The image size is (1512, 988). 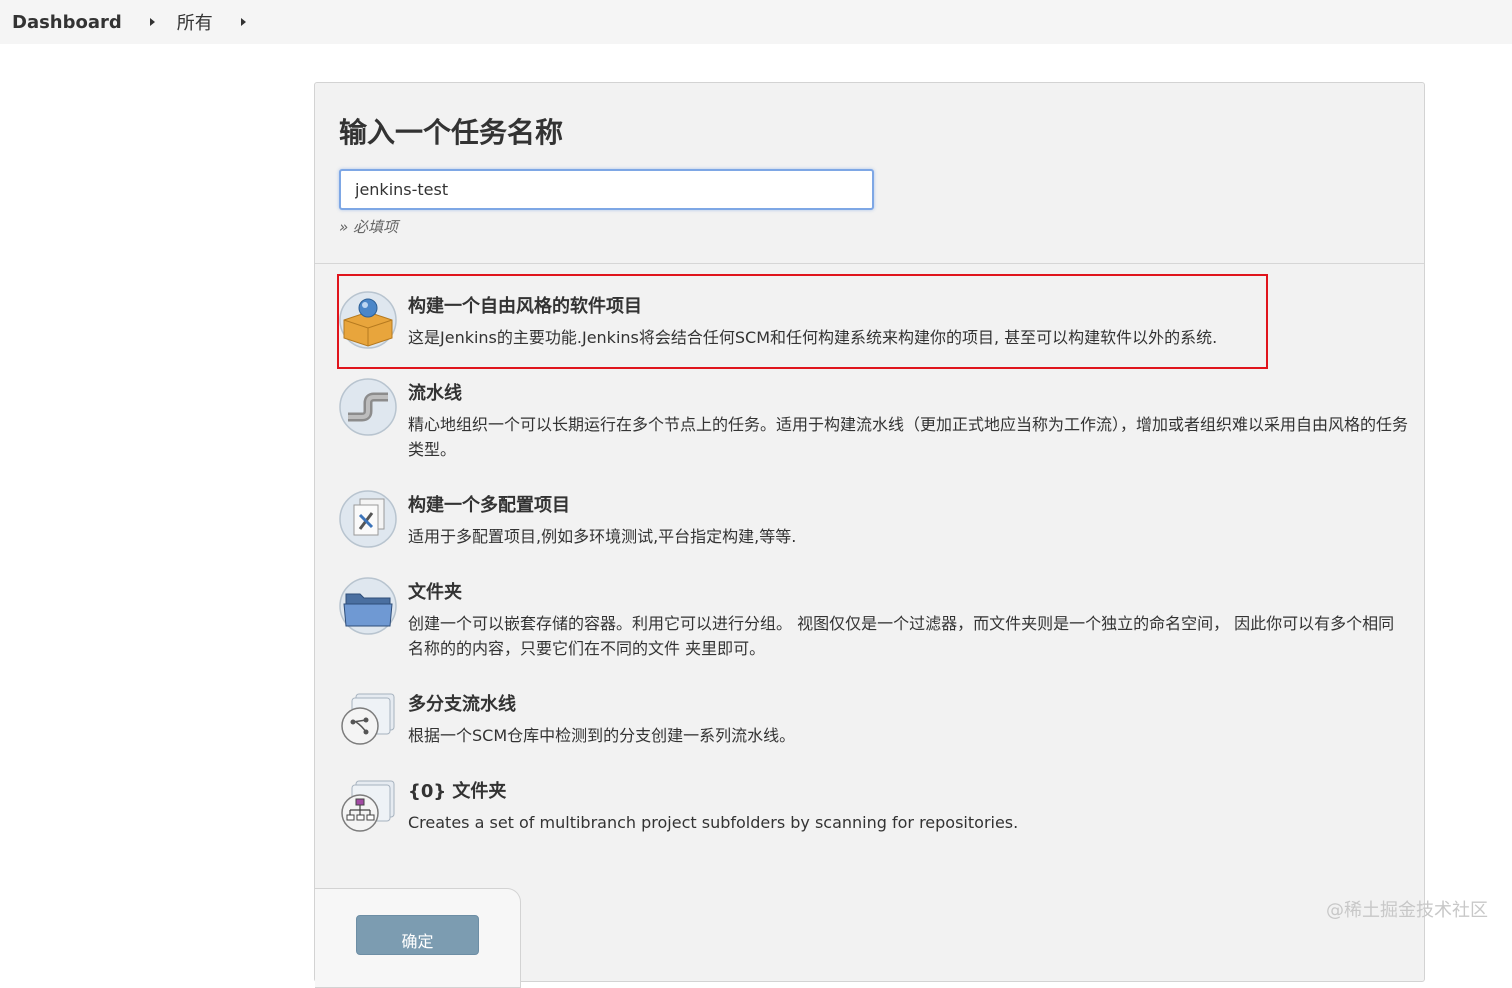 What do you see at coordinates (368, 606) in the screenshot?
I see `folder-icon` at bounding box center [368, 606].